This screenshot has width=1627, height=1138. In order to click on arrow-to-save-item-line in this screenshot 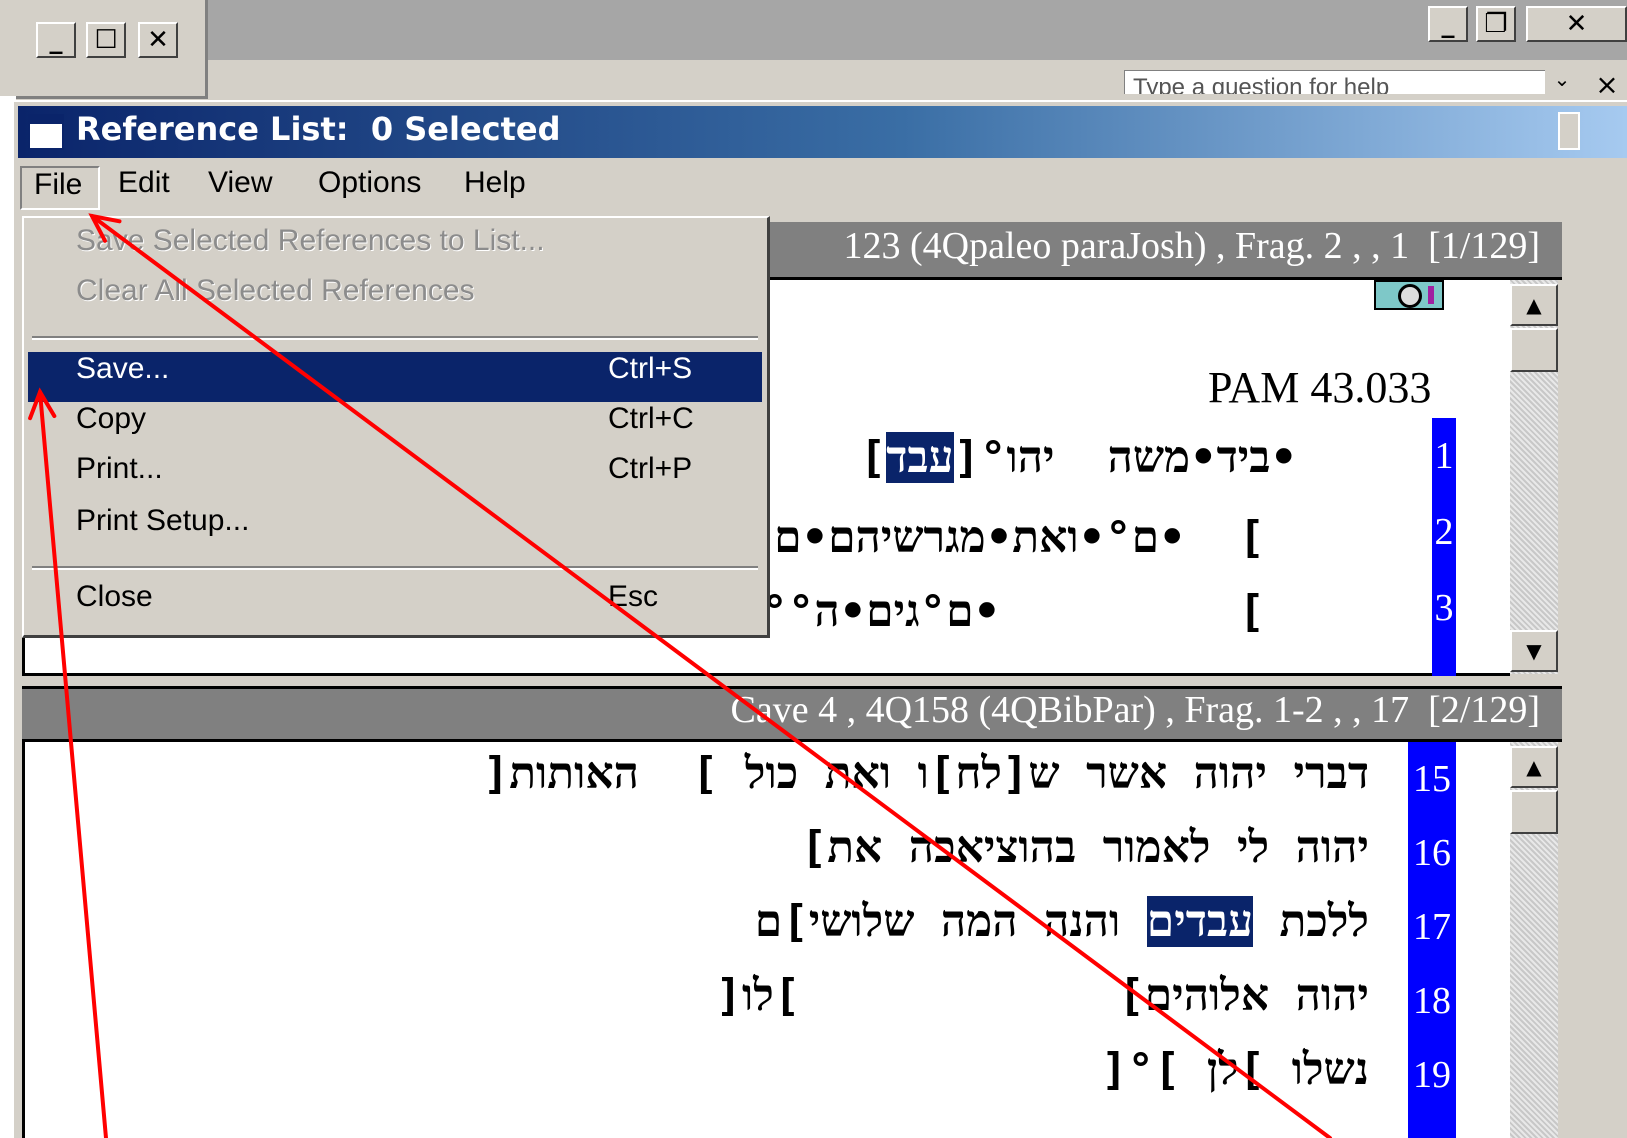, I will do `click(73, 764)`.